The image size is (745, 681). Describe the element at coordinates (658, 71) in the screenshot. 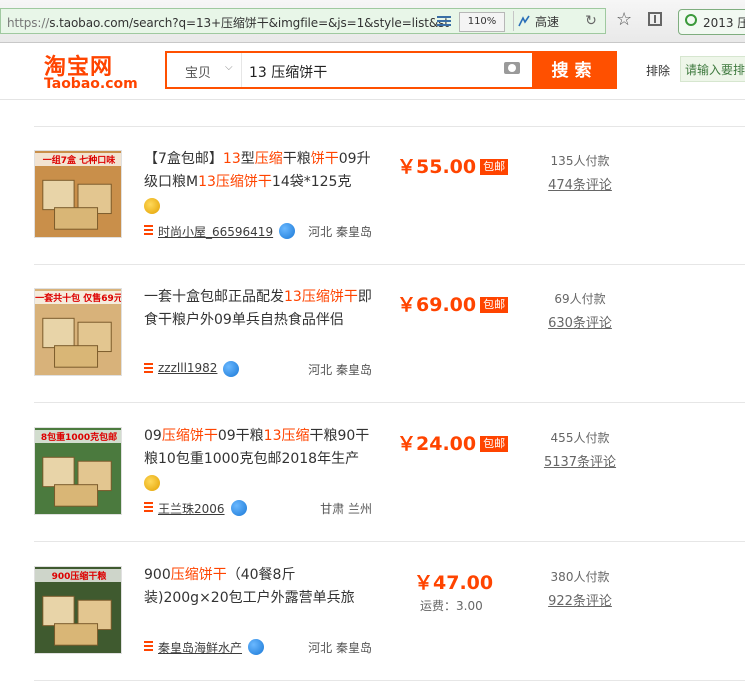

I see `exclude-label: 排除` at that location.